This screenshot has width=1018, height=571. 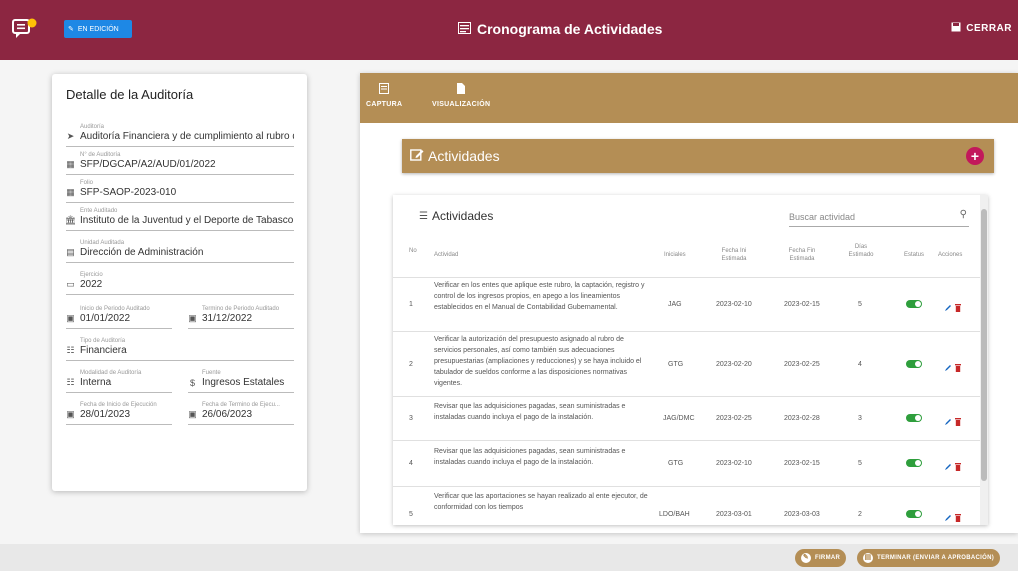 I want to click on detail-title: Detalle de la Auditoría, so click(x=130, y=94).